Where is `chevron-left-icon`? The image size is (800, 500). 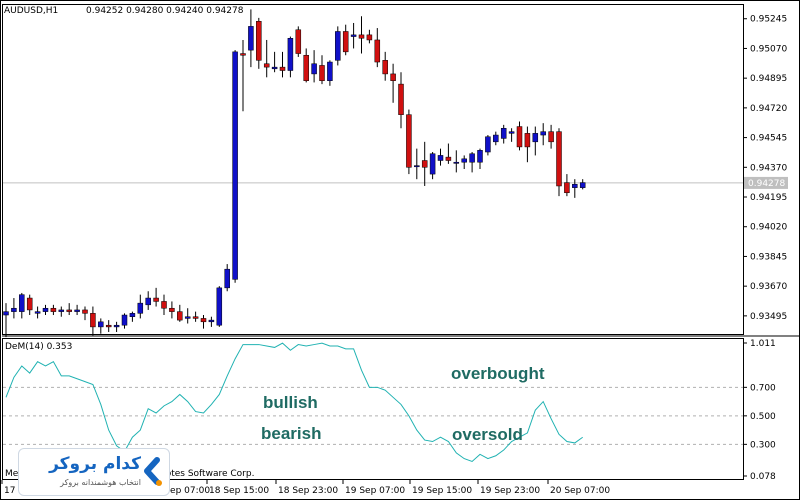
chevron-left-icon is located at coordinates (153, 471).